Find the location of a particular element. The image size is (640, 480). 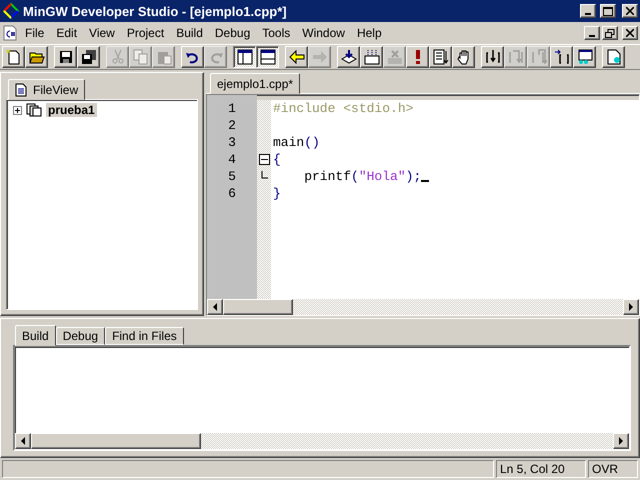

code-text: #include <stdio.h> is located at coordinates (343, 108).